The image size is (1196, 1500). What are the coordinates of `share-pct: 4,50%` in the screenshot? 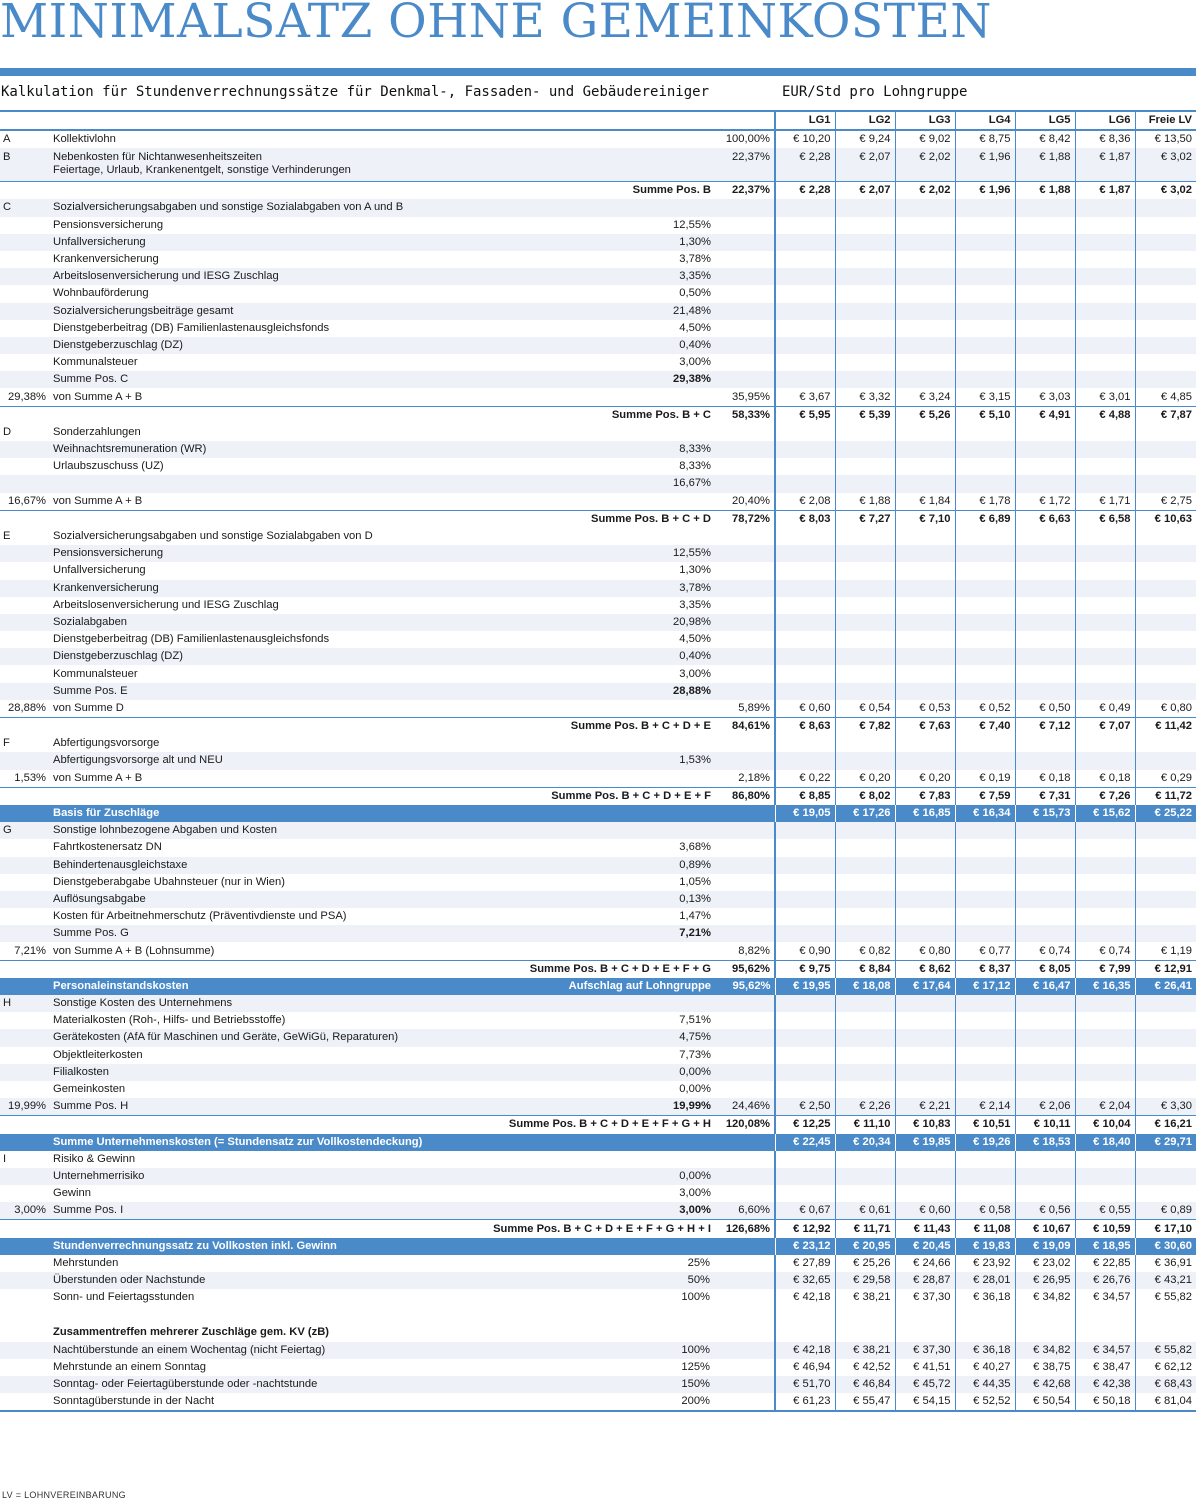 It's located at (695, 327).